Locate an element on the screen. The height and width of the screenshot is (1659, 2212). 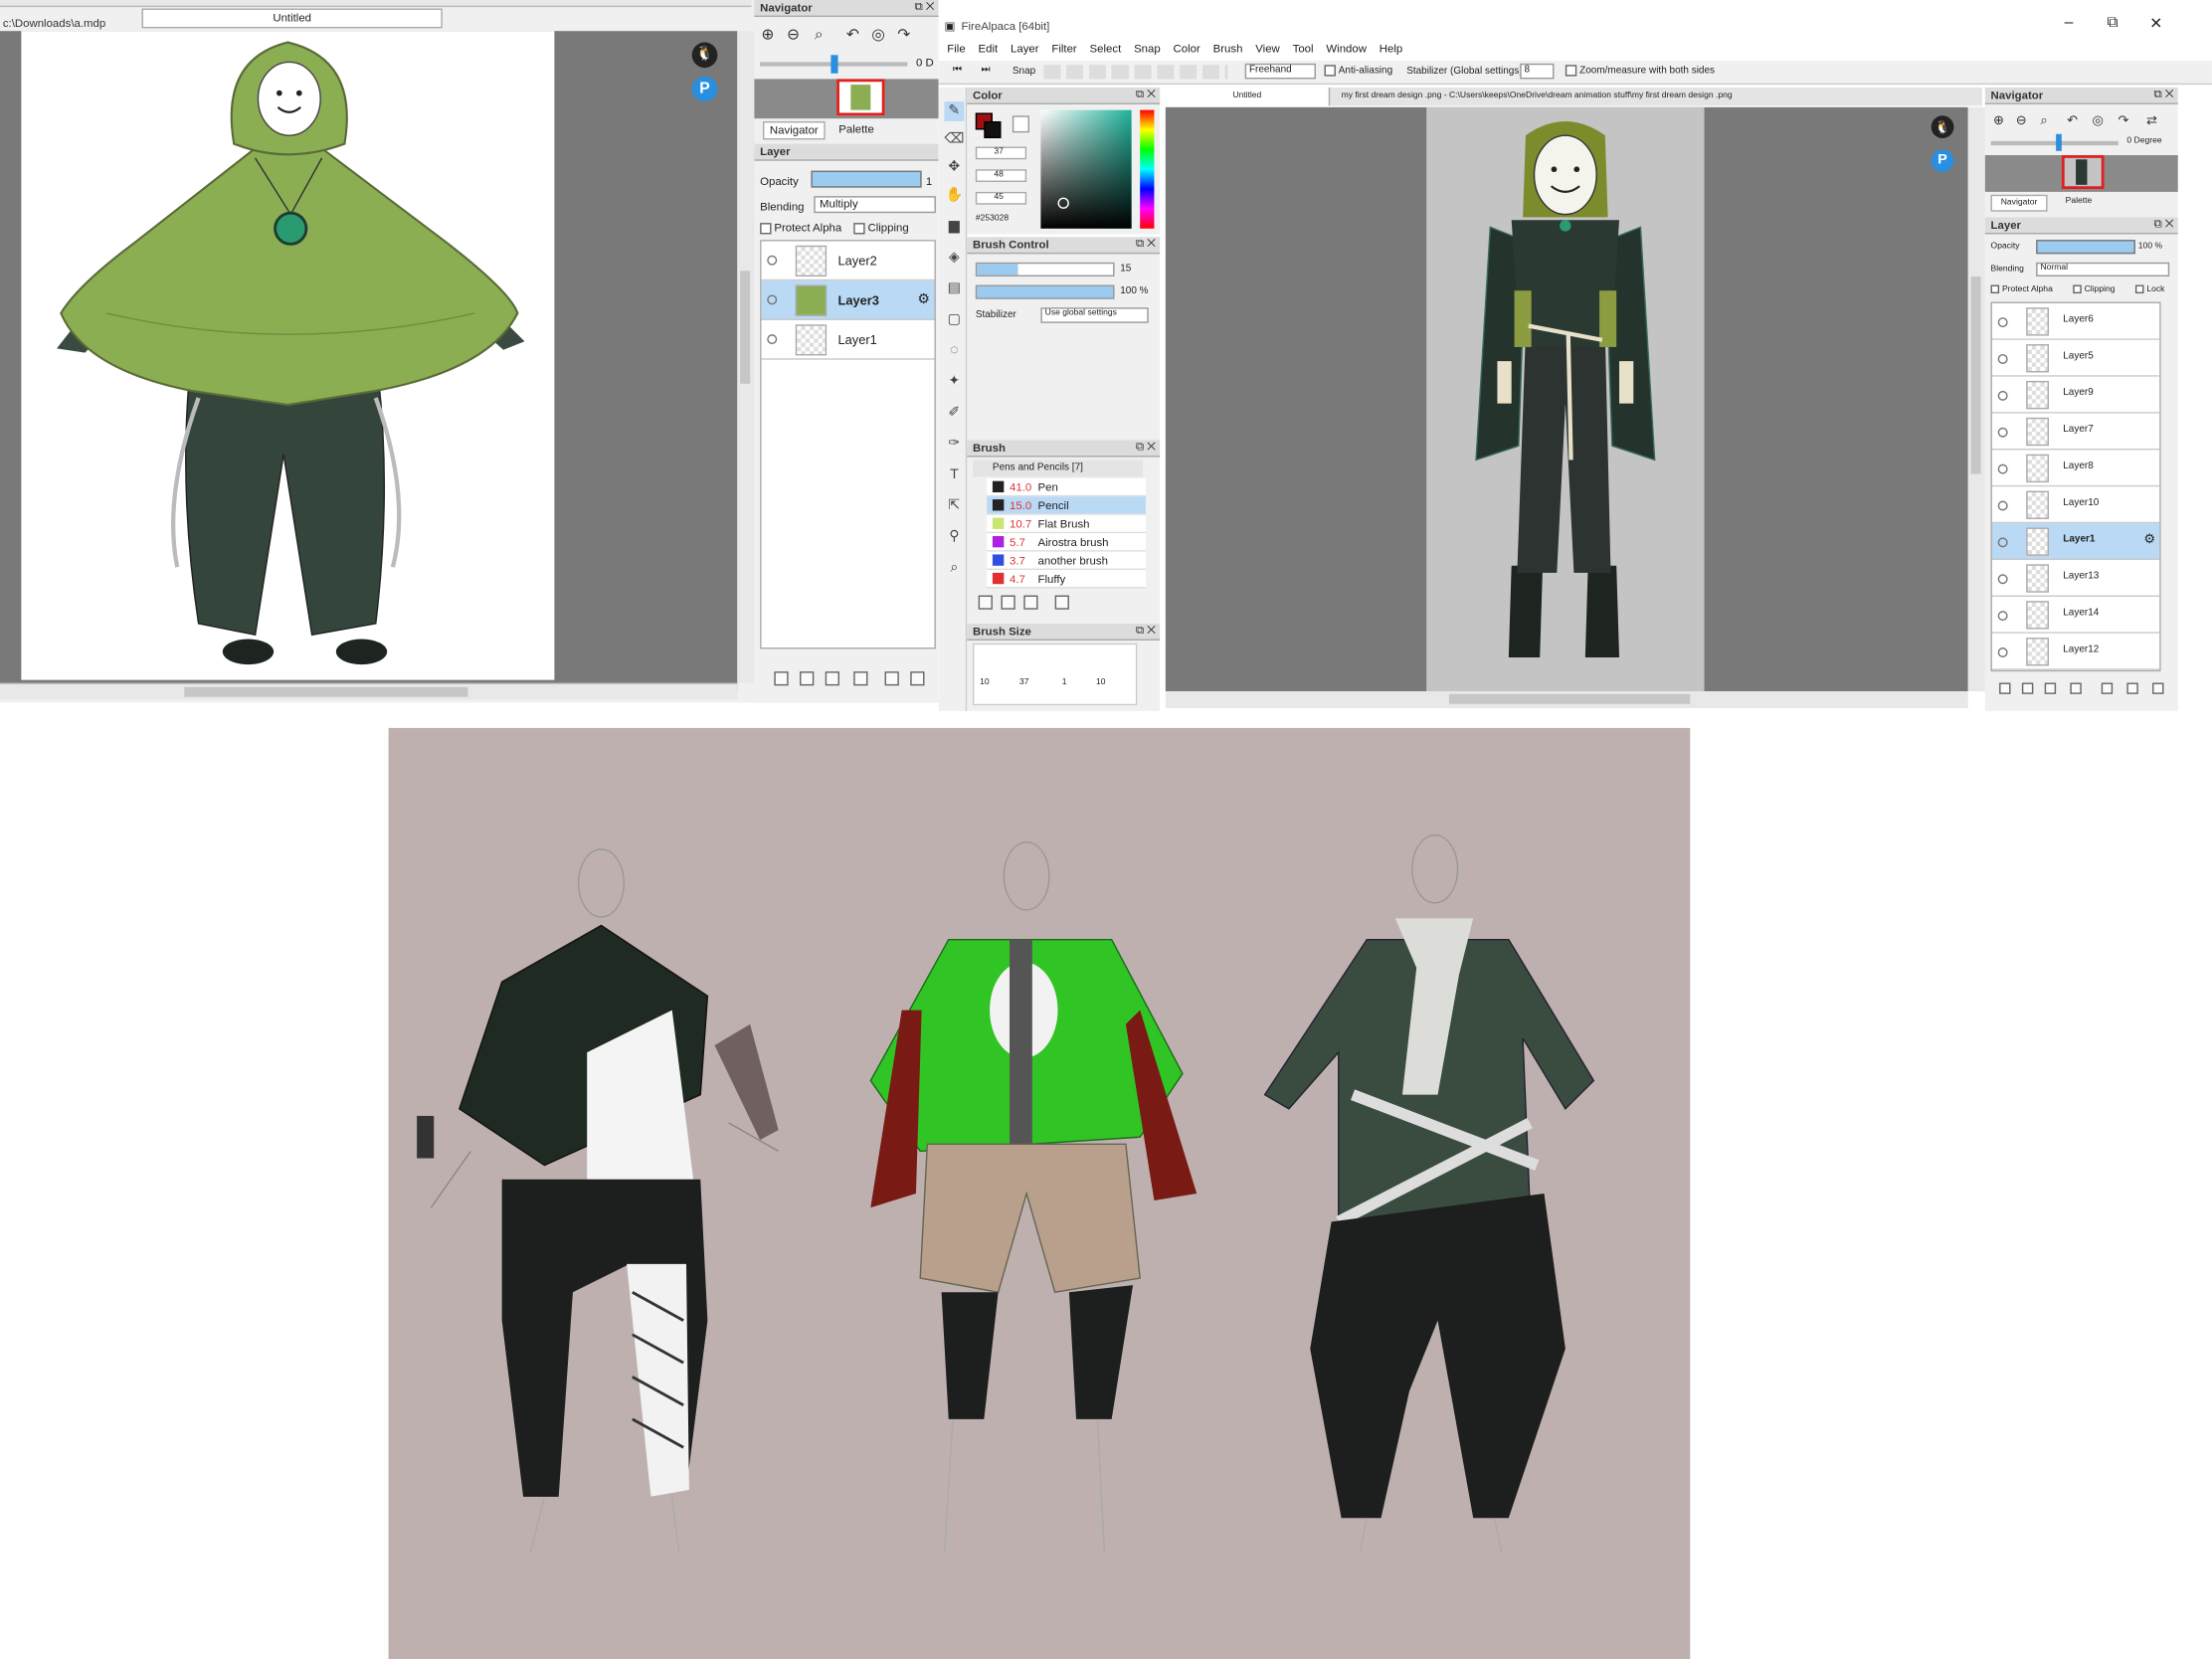
left-canvas-paper is located at coordinates (288, 355).